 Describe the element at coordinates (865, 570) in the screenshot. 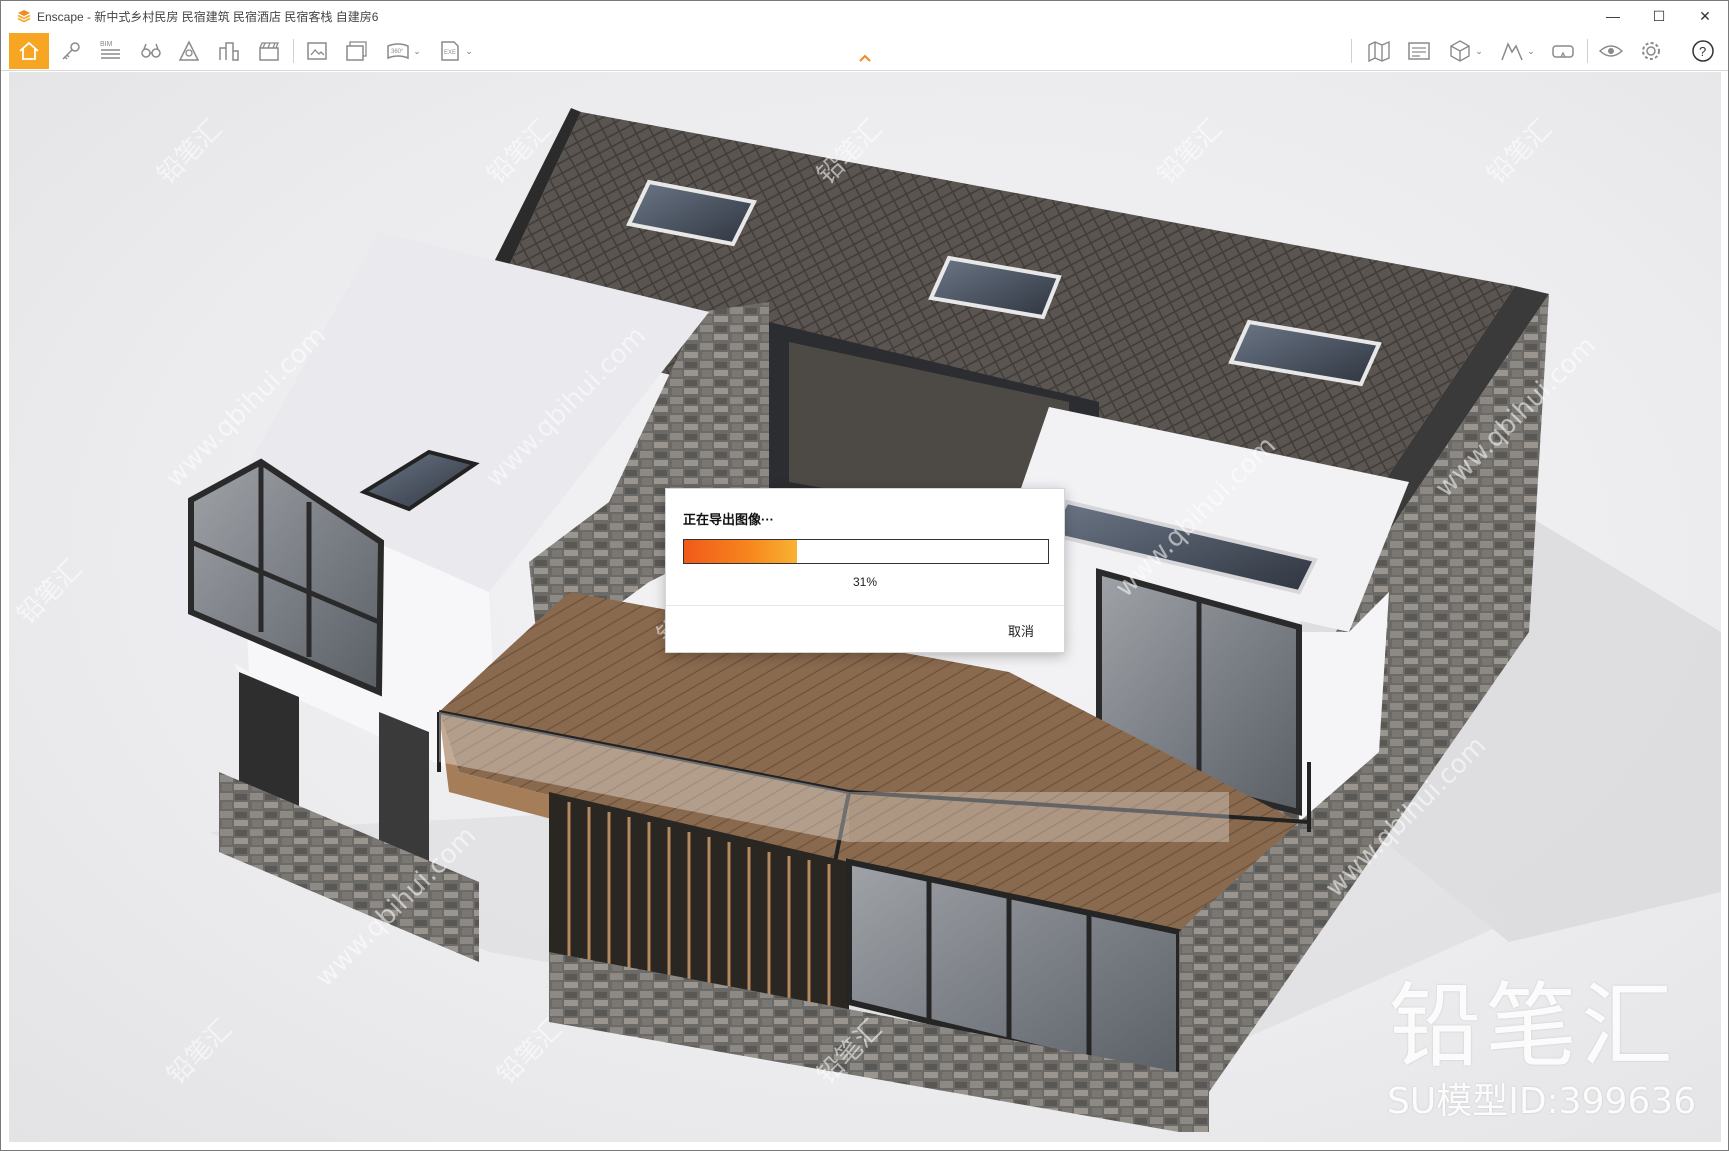

I see `export-progress-dialog: 正在导出图像··· 31% 取消` at that location.